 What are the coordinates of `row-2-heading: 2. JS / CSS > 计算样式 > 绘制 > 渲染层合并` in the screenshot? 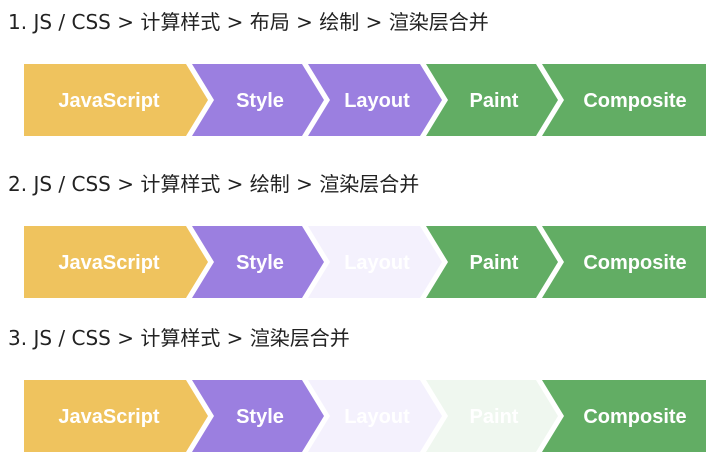 It's located at (214, 184).